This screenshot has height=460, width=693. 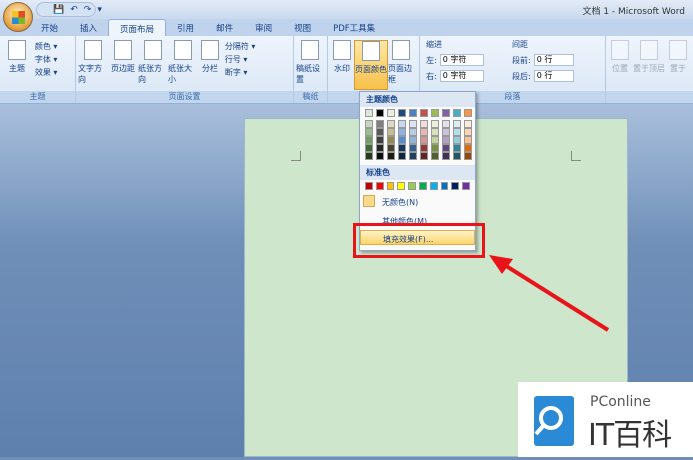 What do you see at coordinates (263, 27) in the screenshot?
I see `tab-review: 审阅` at bounding box center [263, 27].